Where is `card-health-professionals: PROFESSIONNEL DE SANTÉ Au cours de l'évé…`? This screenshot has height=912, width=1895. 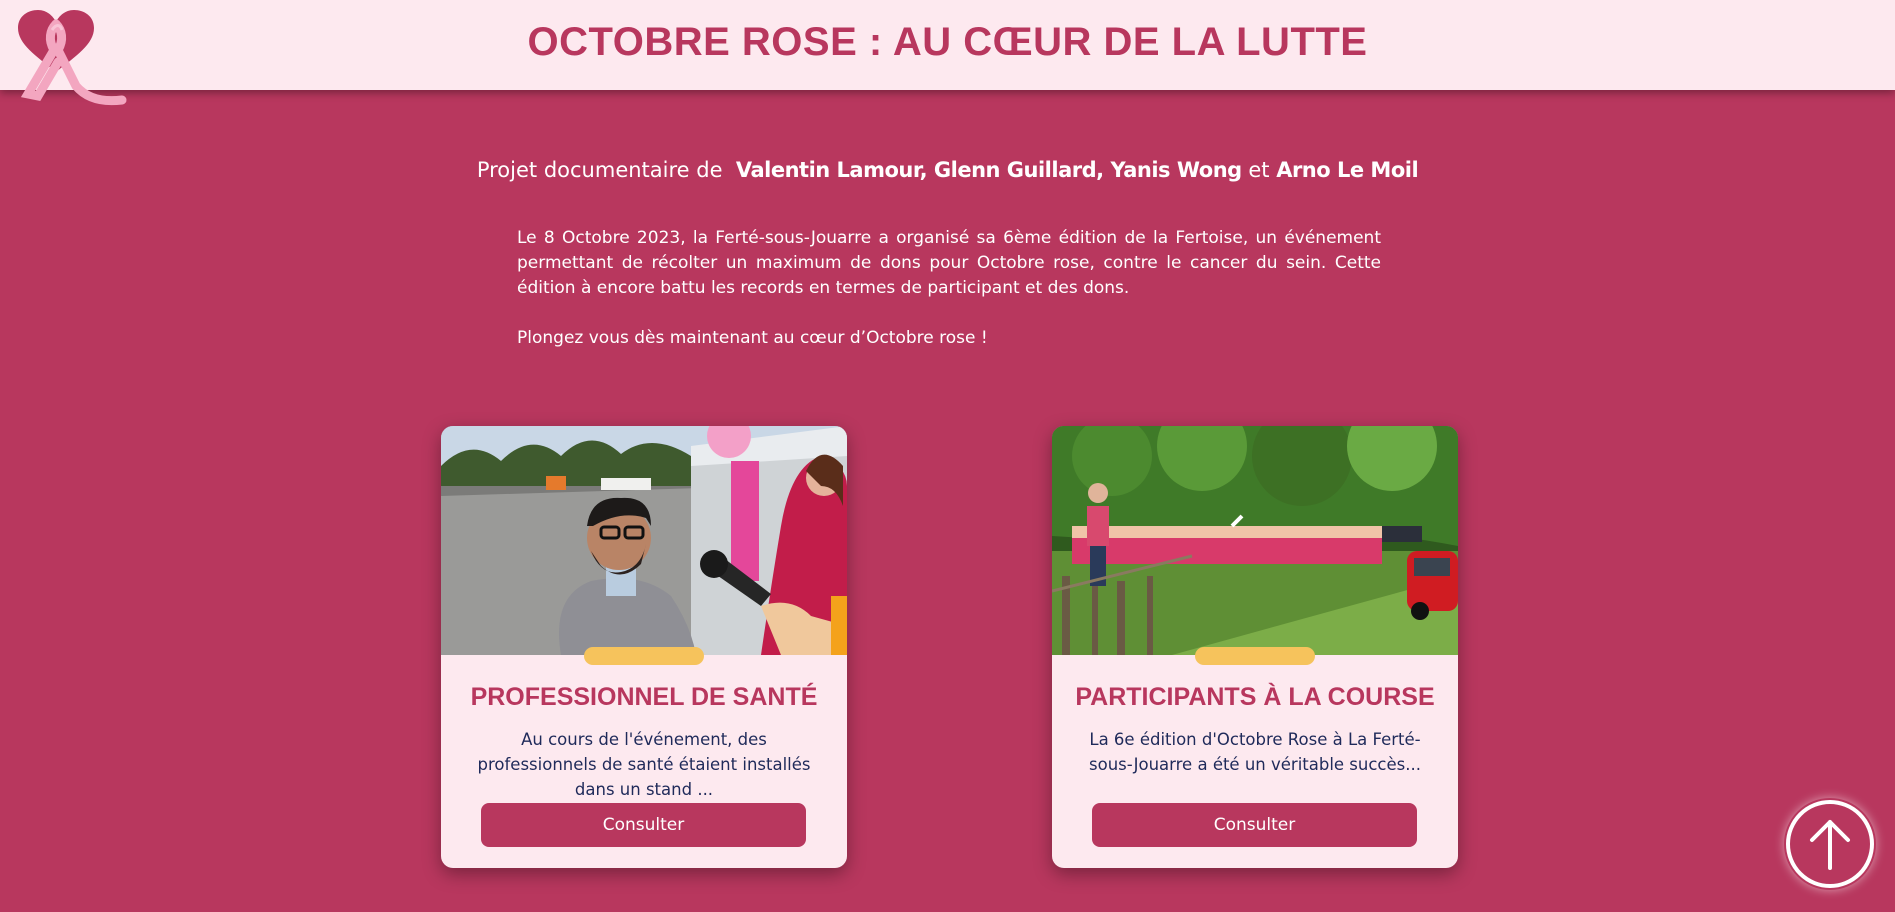 card-health-professionals: PROFESSIONNEL DE SANTÉ Au cours de l'évé… is located at coordinates (644, 647).